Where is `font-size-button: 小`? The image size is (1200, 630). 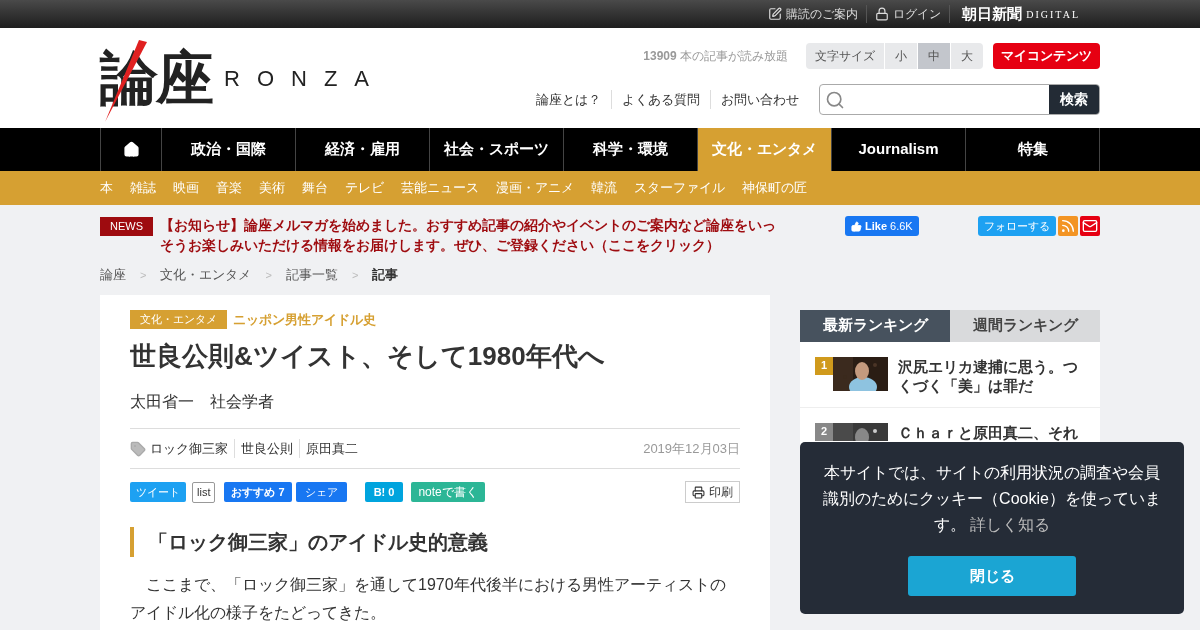
font-size-button: 小 is located at coordinates (901, 56).